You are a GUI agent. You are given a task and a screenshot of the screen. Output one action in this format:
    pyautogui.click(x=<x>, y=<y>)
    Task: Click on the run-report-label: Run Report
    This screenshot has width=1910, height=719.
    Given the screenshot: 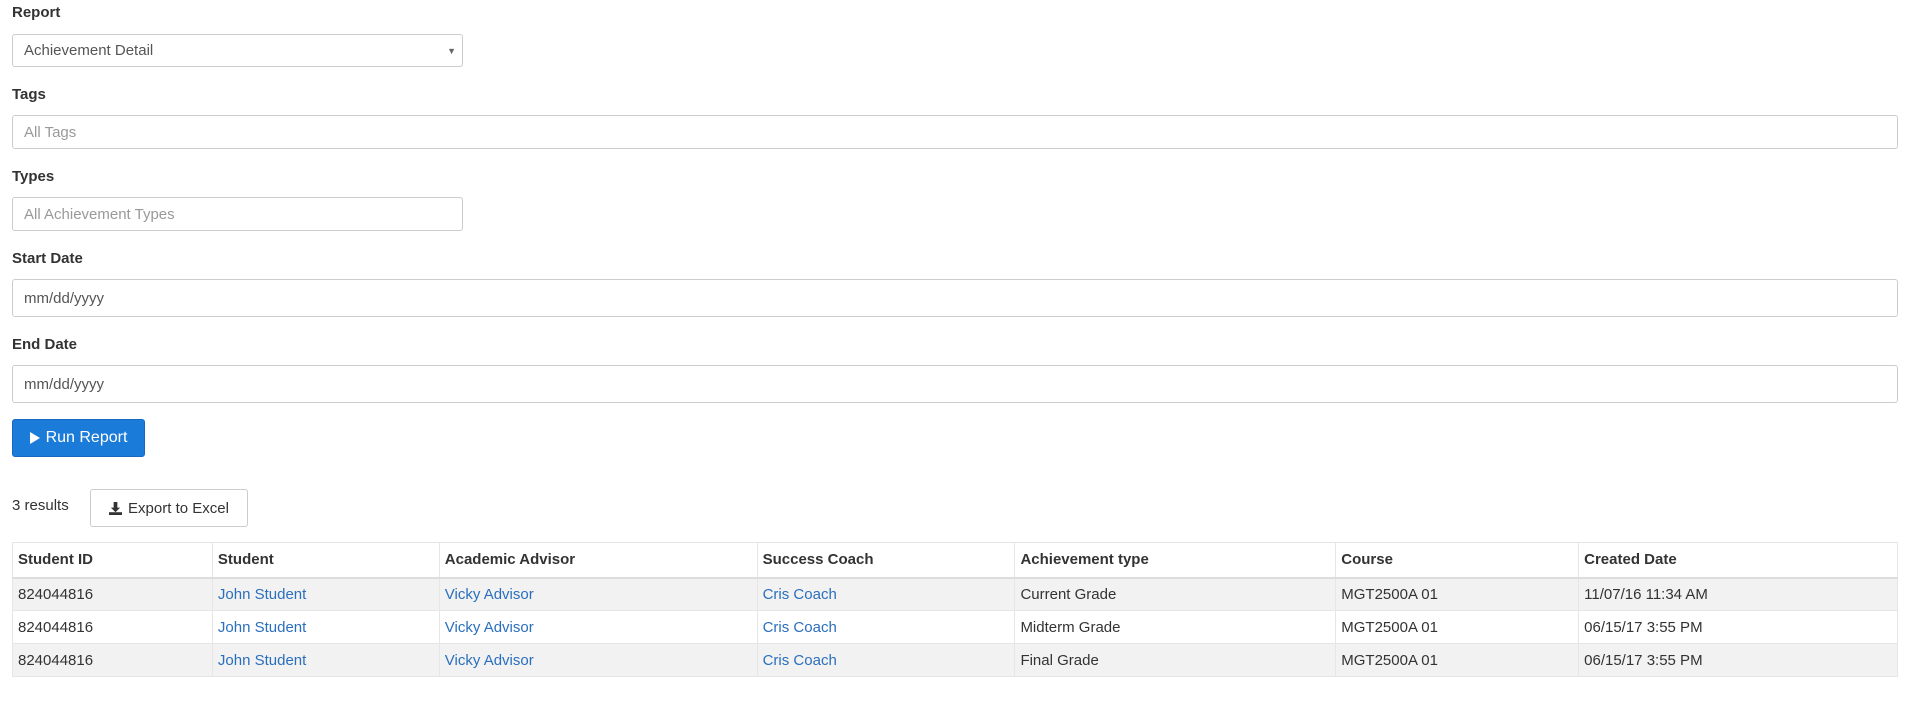 What is the action you would take?
    pyautogui.click(x=86, y=437)
    